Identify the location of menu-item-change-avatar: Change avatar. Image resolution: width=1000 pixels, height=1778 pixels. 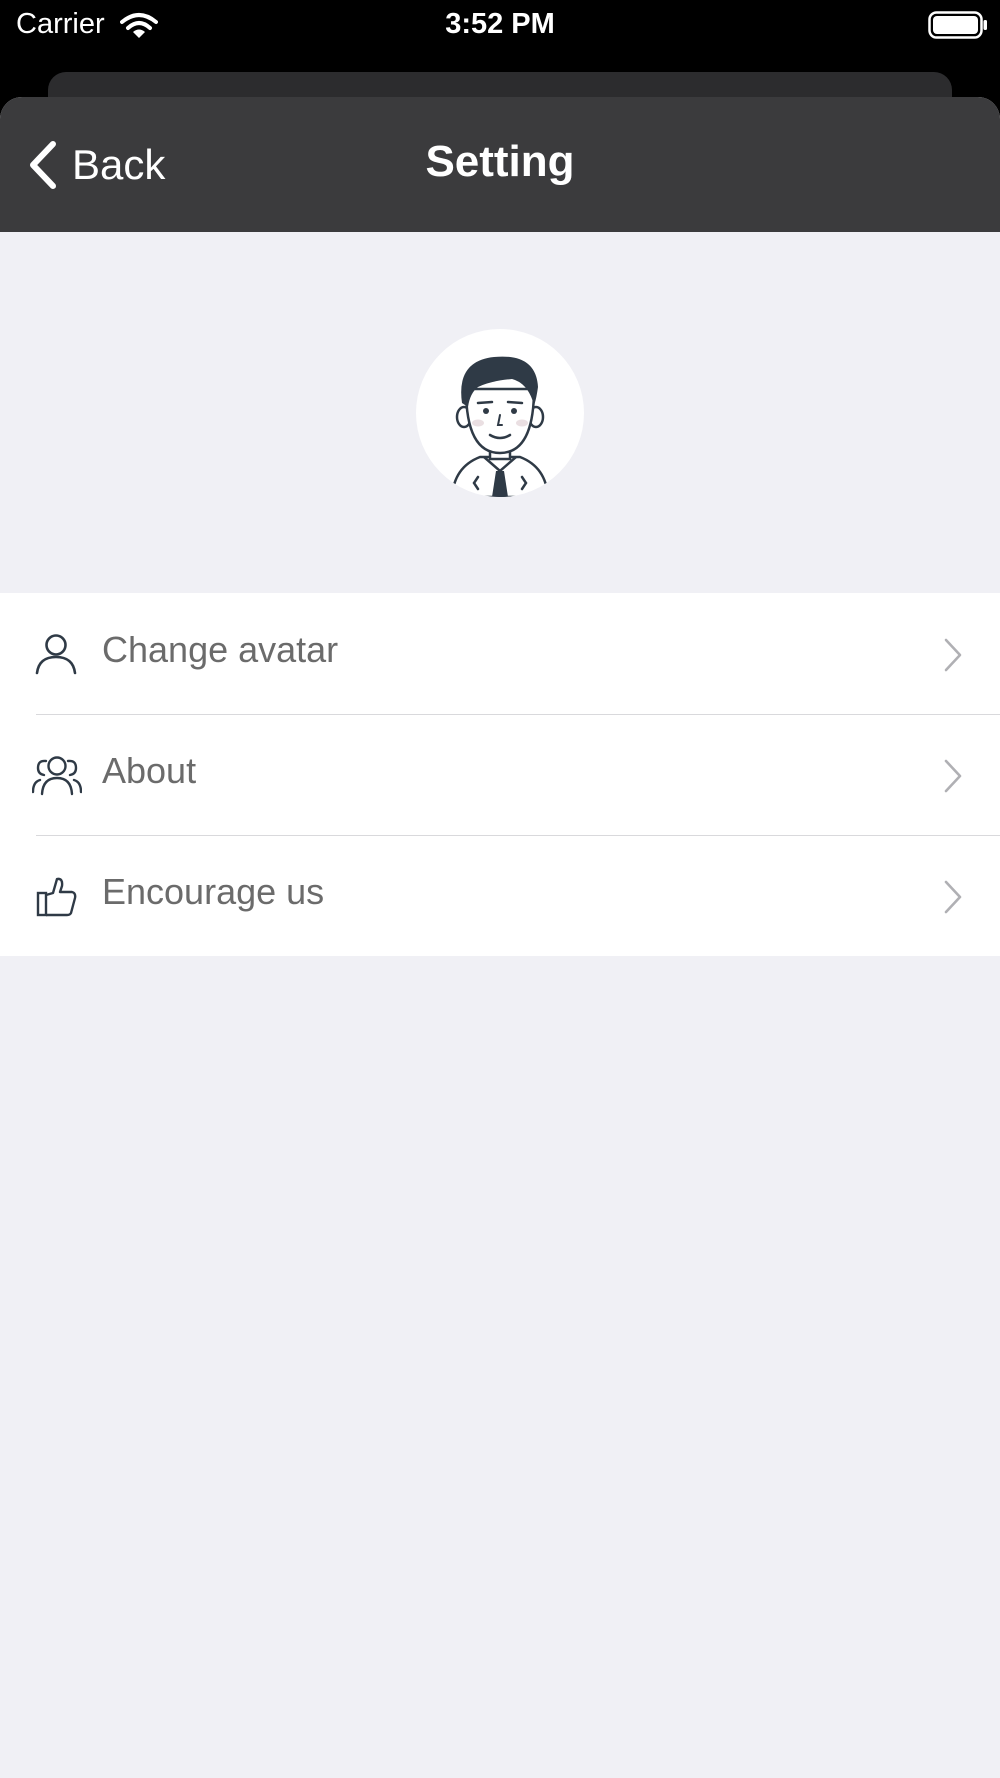
(500, 653).